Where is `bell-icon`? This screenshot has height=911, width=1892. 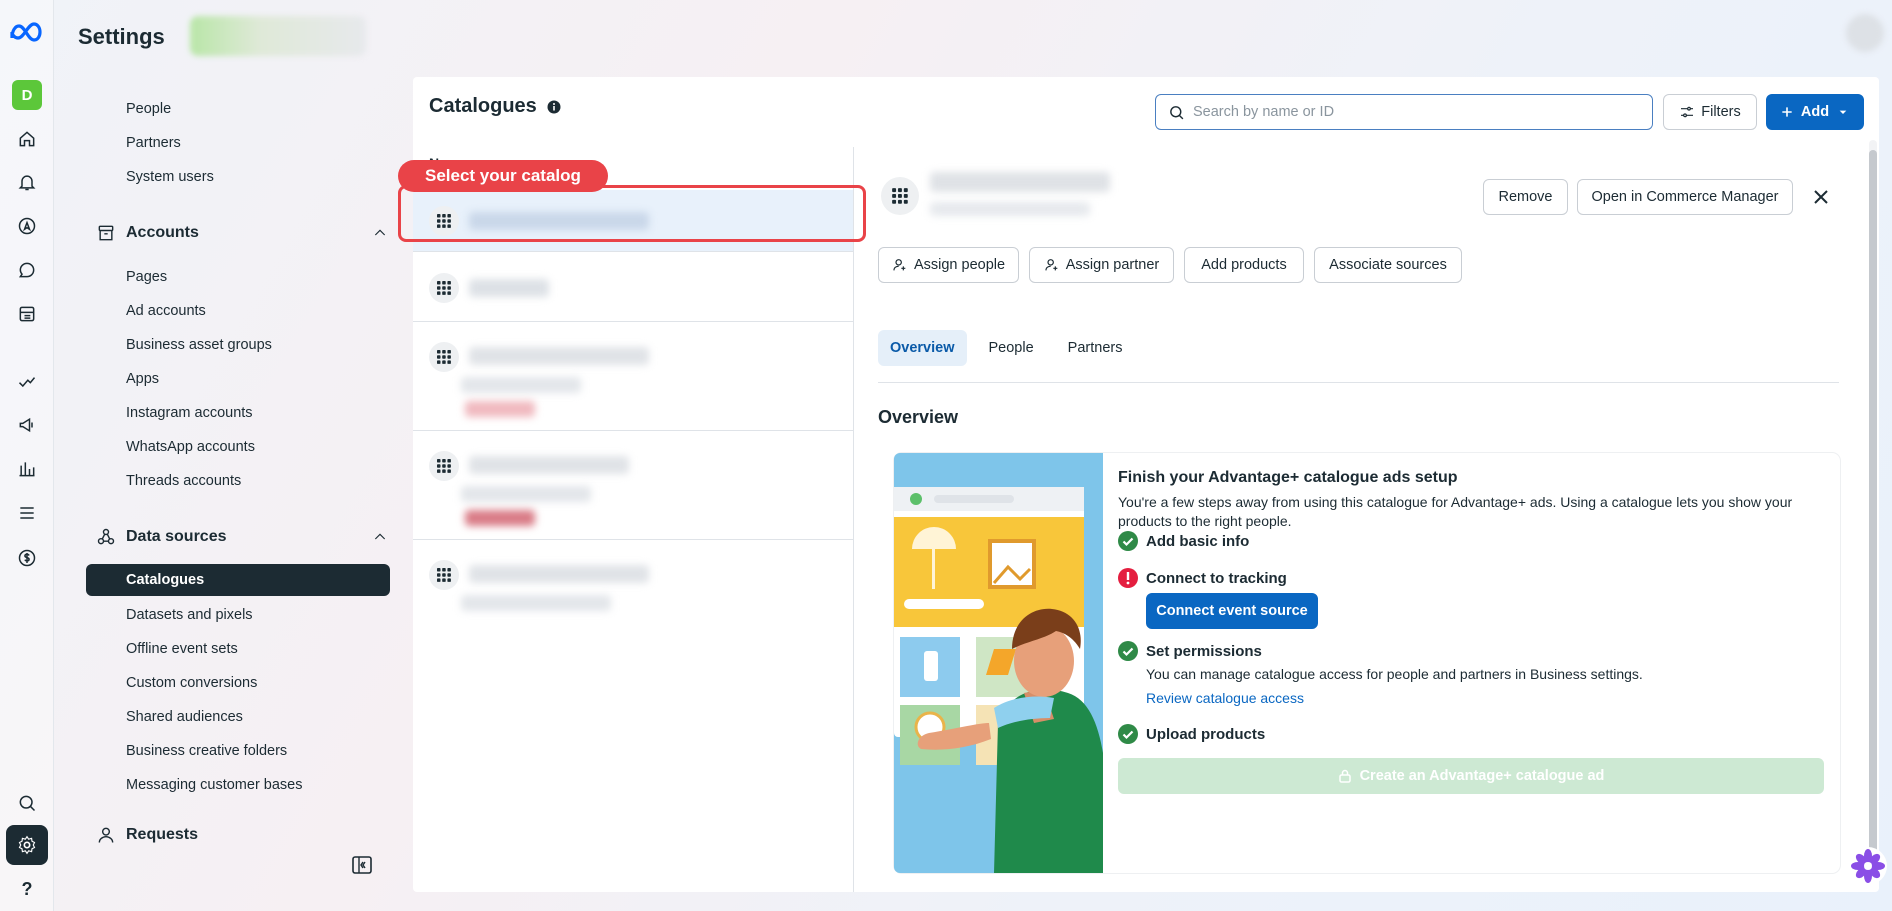
bell-icon is located at coordinates (27, 182).